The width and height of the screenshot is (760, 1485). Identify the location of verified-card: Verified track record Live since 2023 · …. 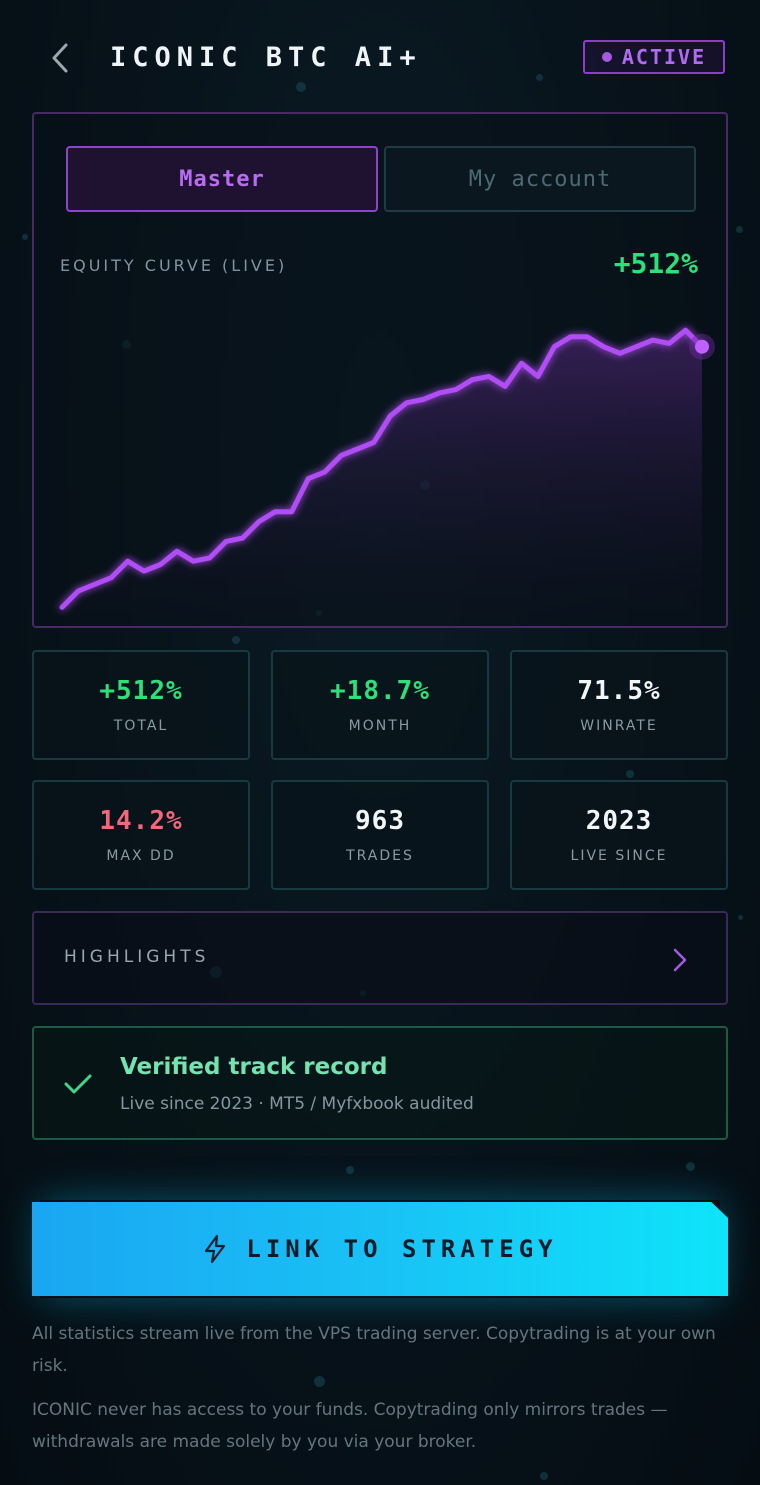
(380, 1083).